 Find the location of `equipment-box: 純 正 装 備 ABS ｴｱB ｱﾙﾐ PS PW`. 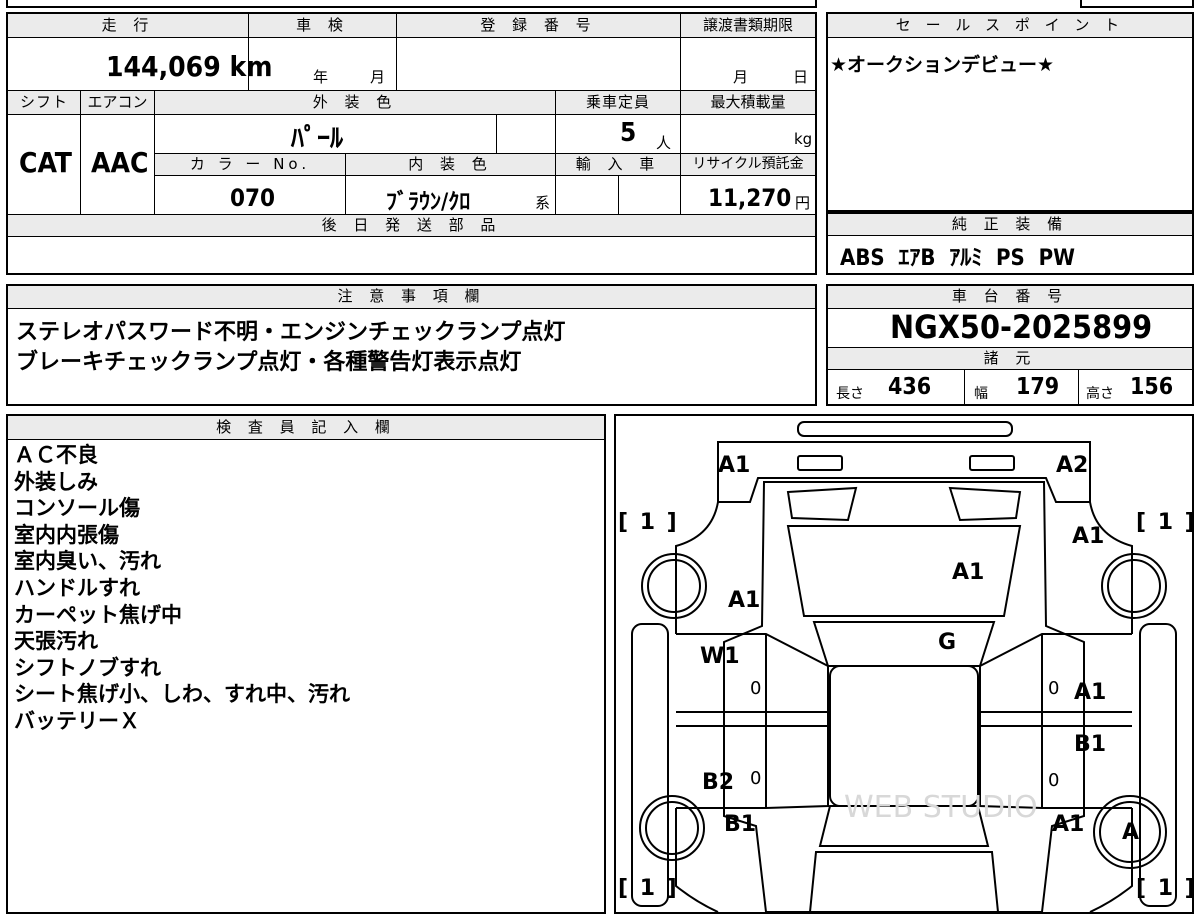

equipment-box: 純 正 装 備 ABS ｴｱB ｱﾙﾐ PS PW is located at coordinates (1010, 243).